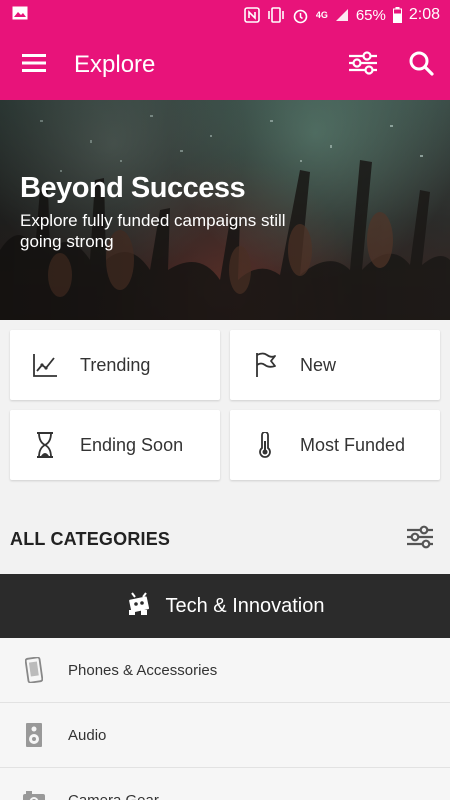  I want to click on list-item-audio-label: Audio, so click(87, 735).